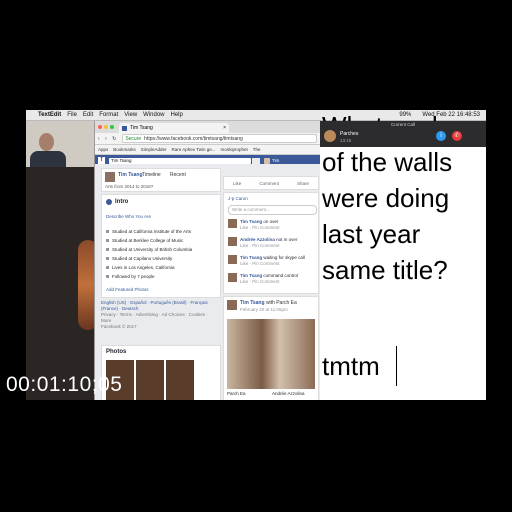  What do you see at coordinates (224, 128) in the screenshot?
I see `tab-close-icon: ×` at bounding box center [224, 128].